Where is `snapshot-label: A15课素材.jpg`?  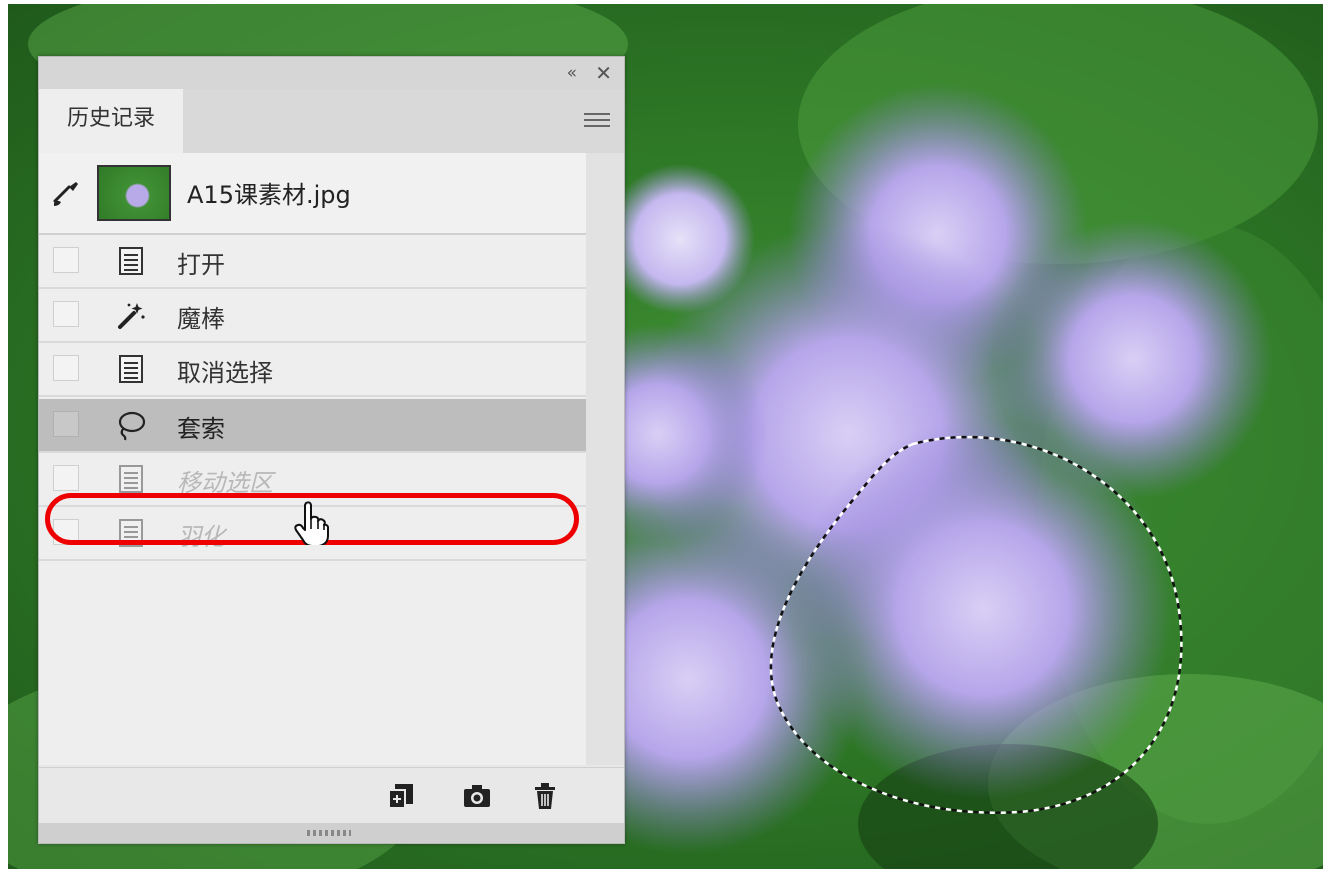 snapshot-label: A15课素材.jpg is located at coordinates (269, 195).